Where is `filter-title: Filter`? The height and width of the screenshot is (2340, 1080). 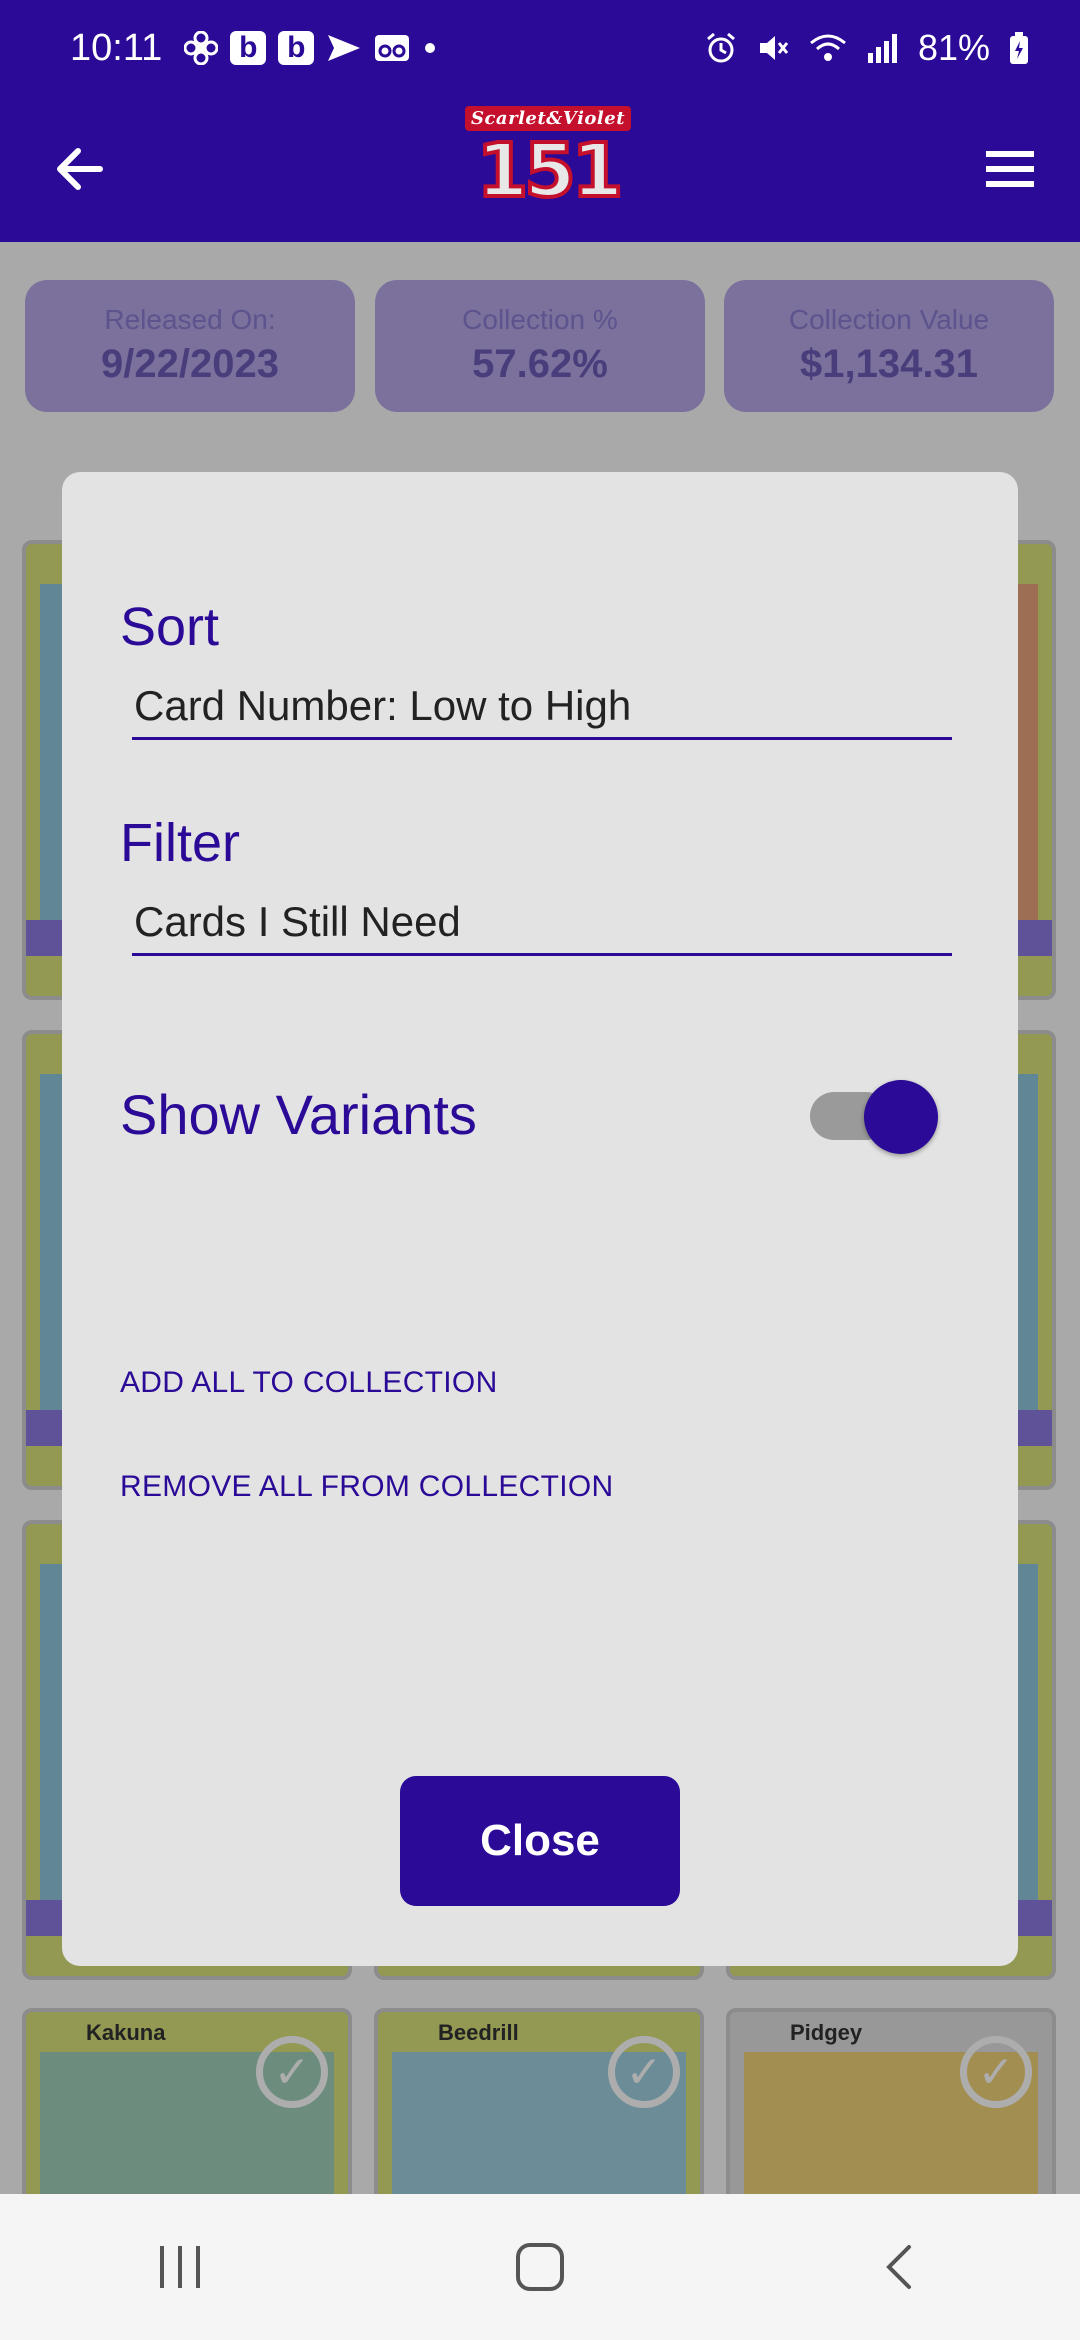
filter-title: Filter is located at coordinates (180, 843).